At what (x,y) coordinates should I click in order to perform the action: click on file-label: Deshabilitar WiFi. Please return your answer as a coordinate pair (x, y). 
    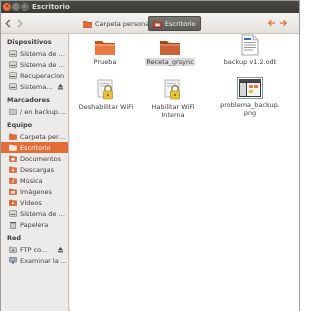
    Looking at the image, I should click on (106, 107).